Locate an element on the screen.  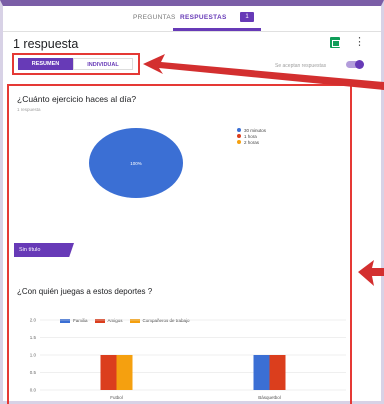
pie-data-label: 100% is located at coordinates (136, 163).